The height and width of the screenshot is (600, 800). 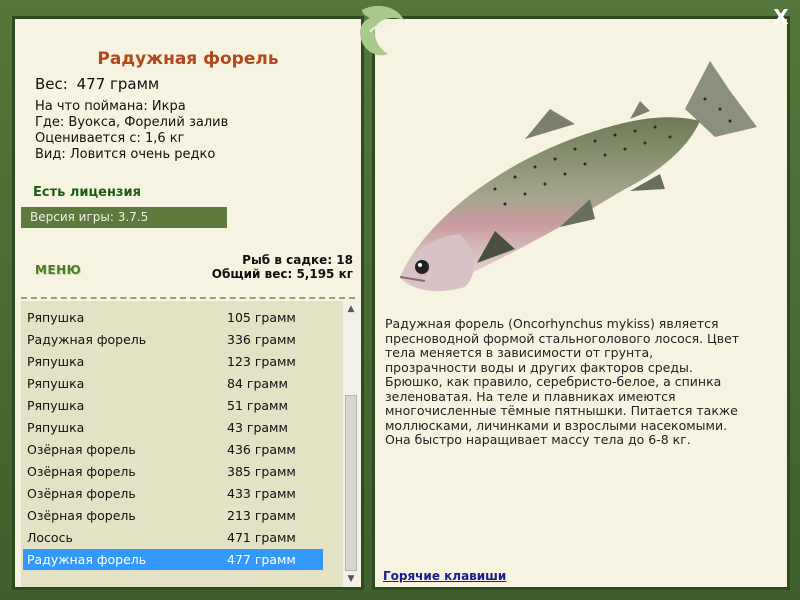 What do you see at coordinates (173, 493) in the screenshot?
I see `catch-list-row: Озёрная форель 433 грамм` at bounding box center [173, 493].